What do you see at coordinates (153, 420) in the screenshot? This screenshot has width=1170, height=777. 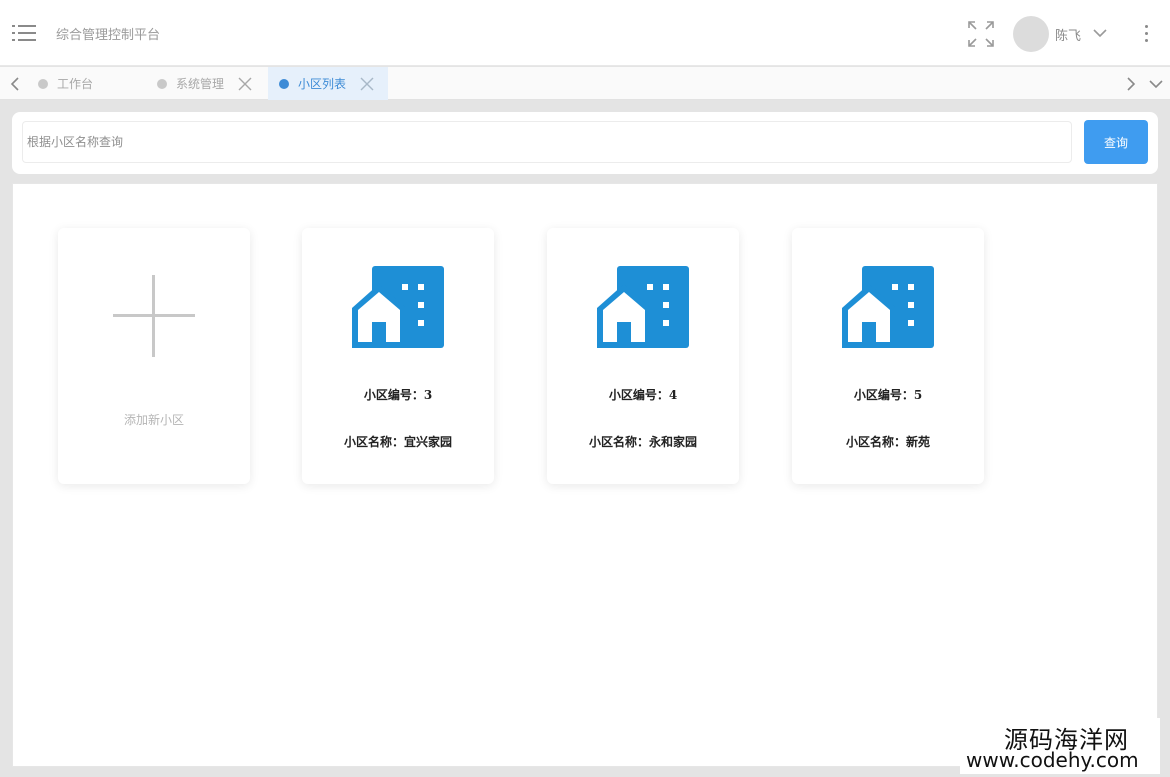 I see `add-community-label: 添加新小区` at bounding box center [153, 420].